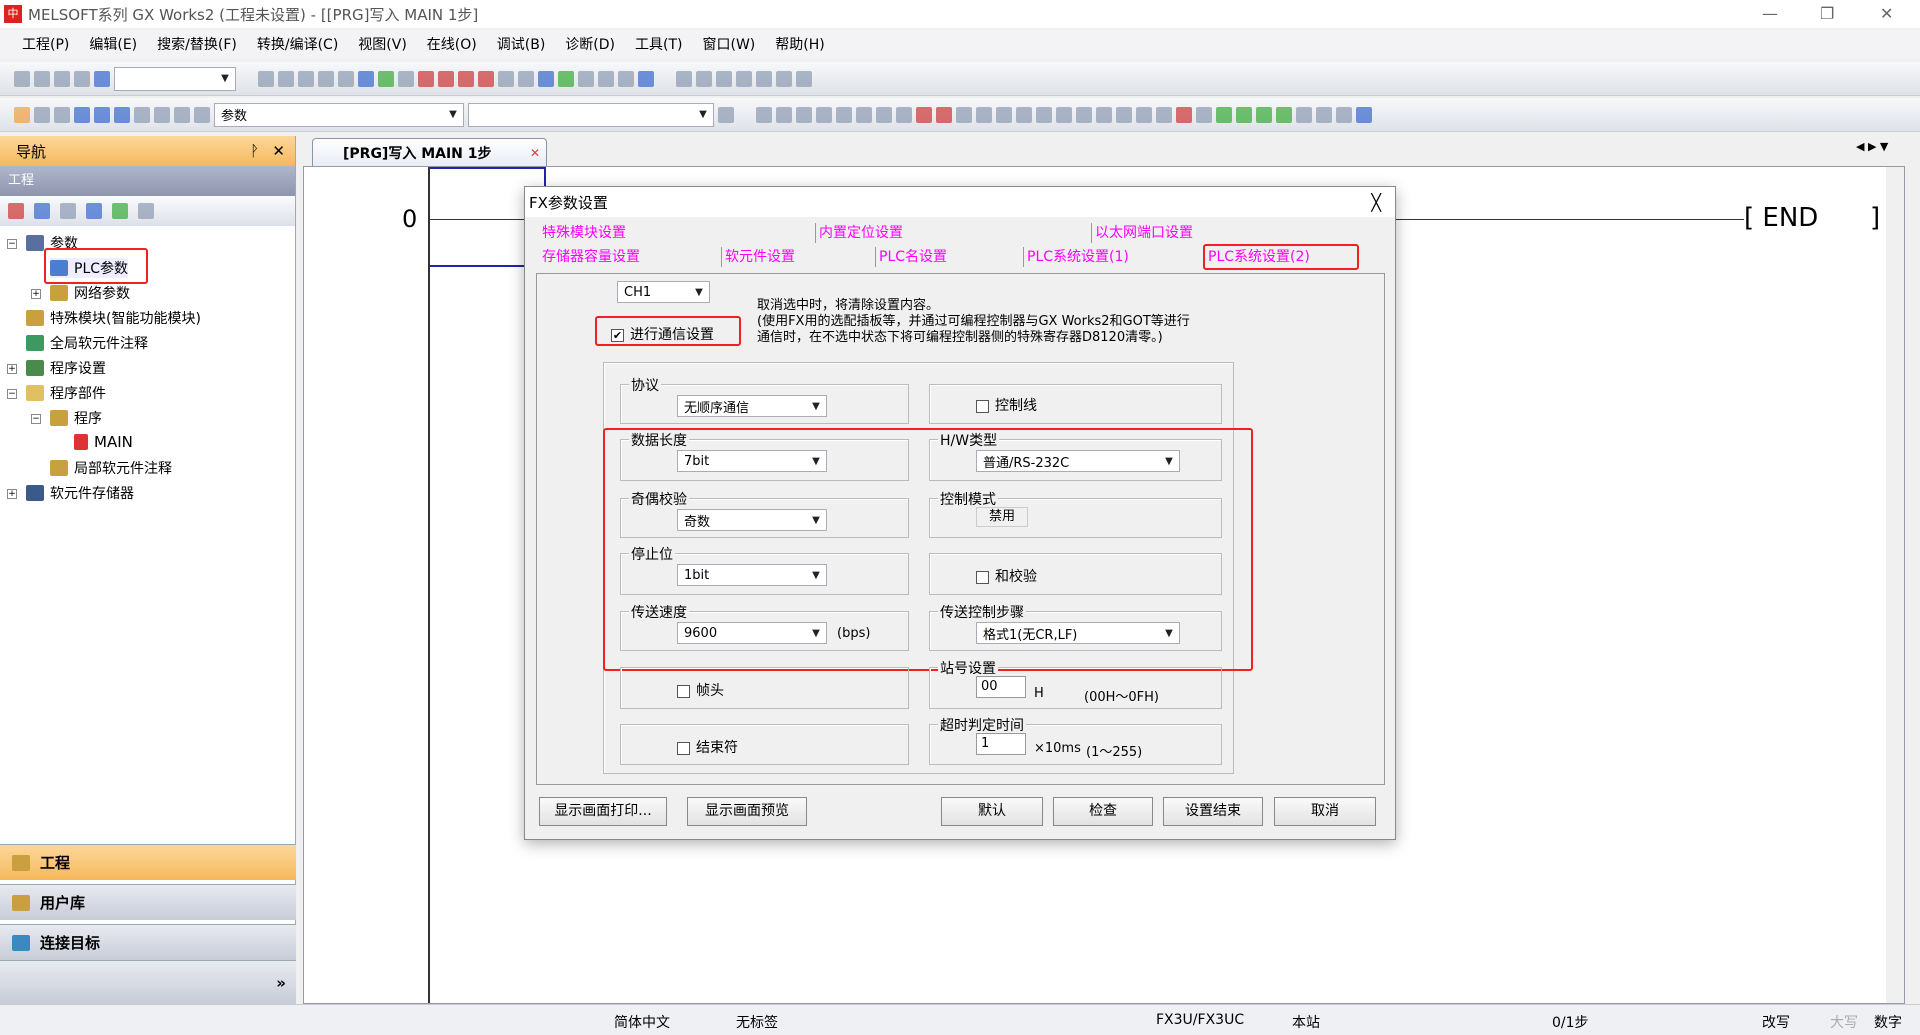 The image size is (1920, 1035). I want to click on close-tab-icon: ✕, so click(535, 153).